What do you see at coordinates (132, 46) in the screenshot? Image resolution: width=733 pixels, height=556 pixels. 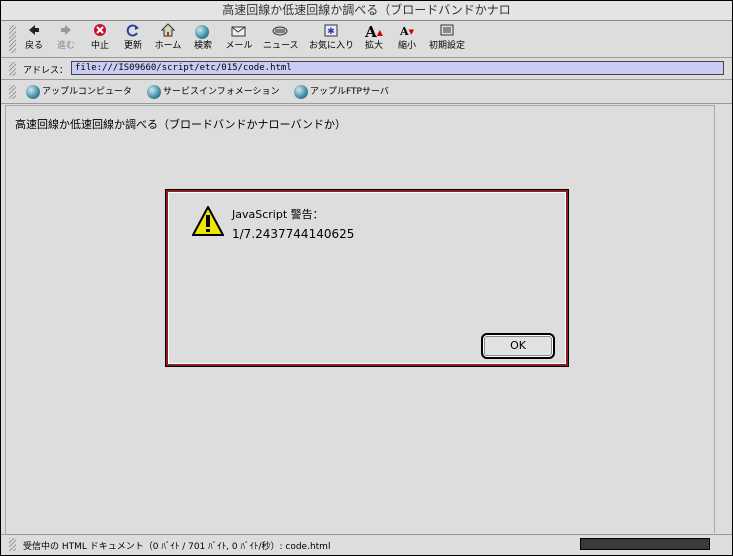 I see `reload-label: 更新` at bounding box center [132, 46].